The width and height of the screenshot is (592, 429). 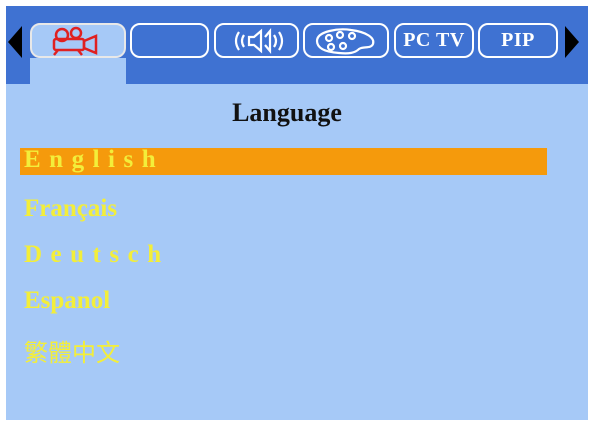 I want to click on right-arrow-icon, so click(x=572, y=42).